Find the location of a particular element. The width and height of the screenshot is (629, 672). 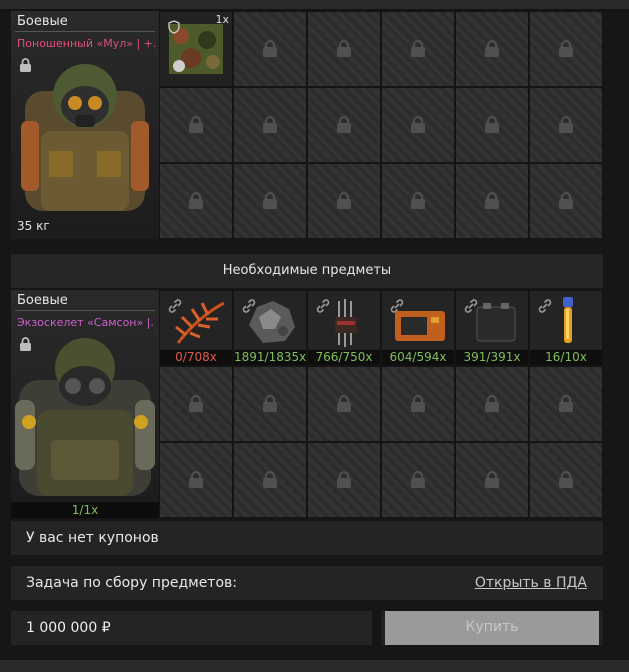

coupons-status: У вас нет купонов is located at coordinates (307, 538).